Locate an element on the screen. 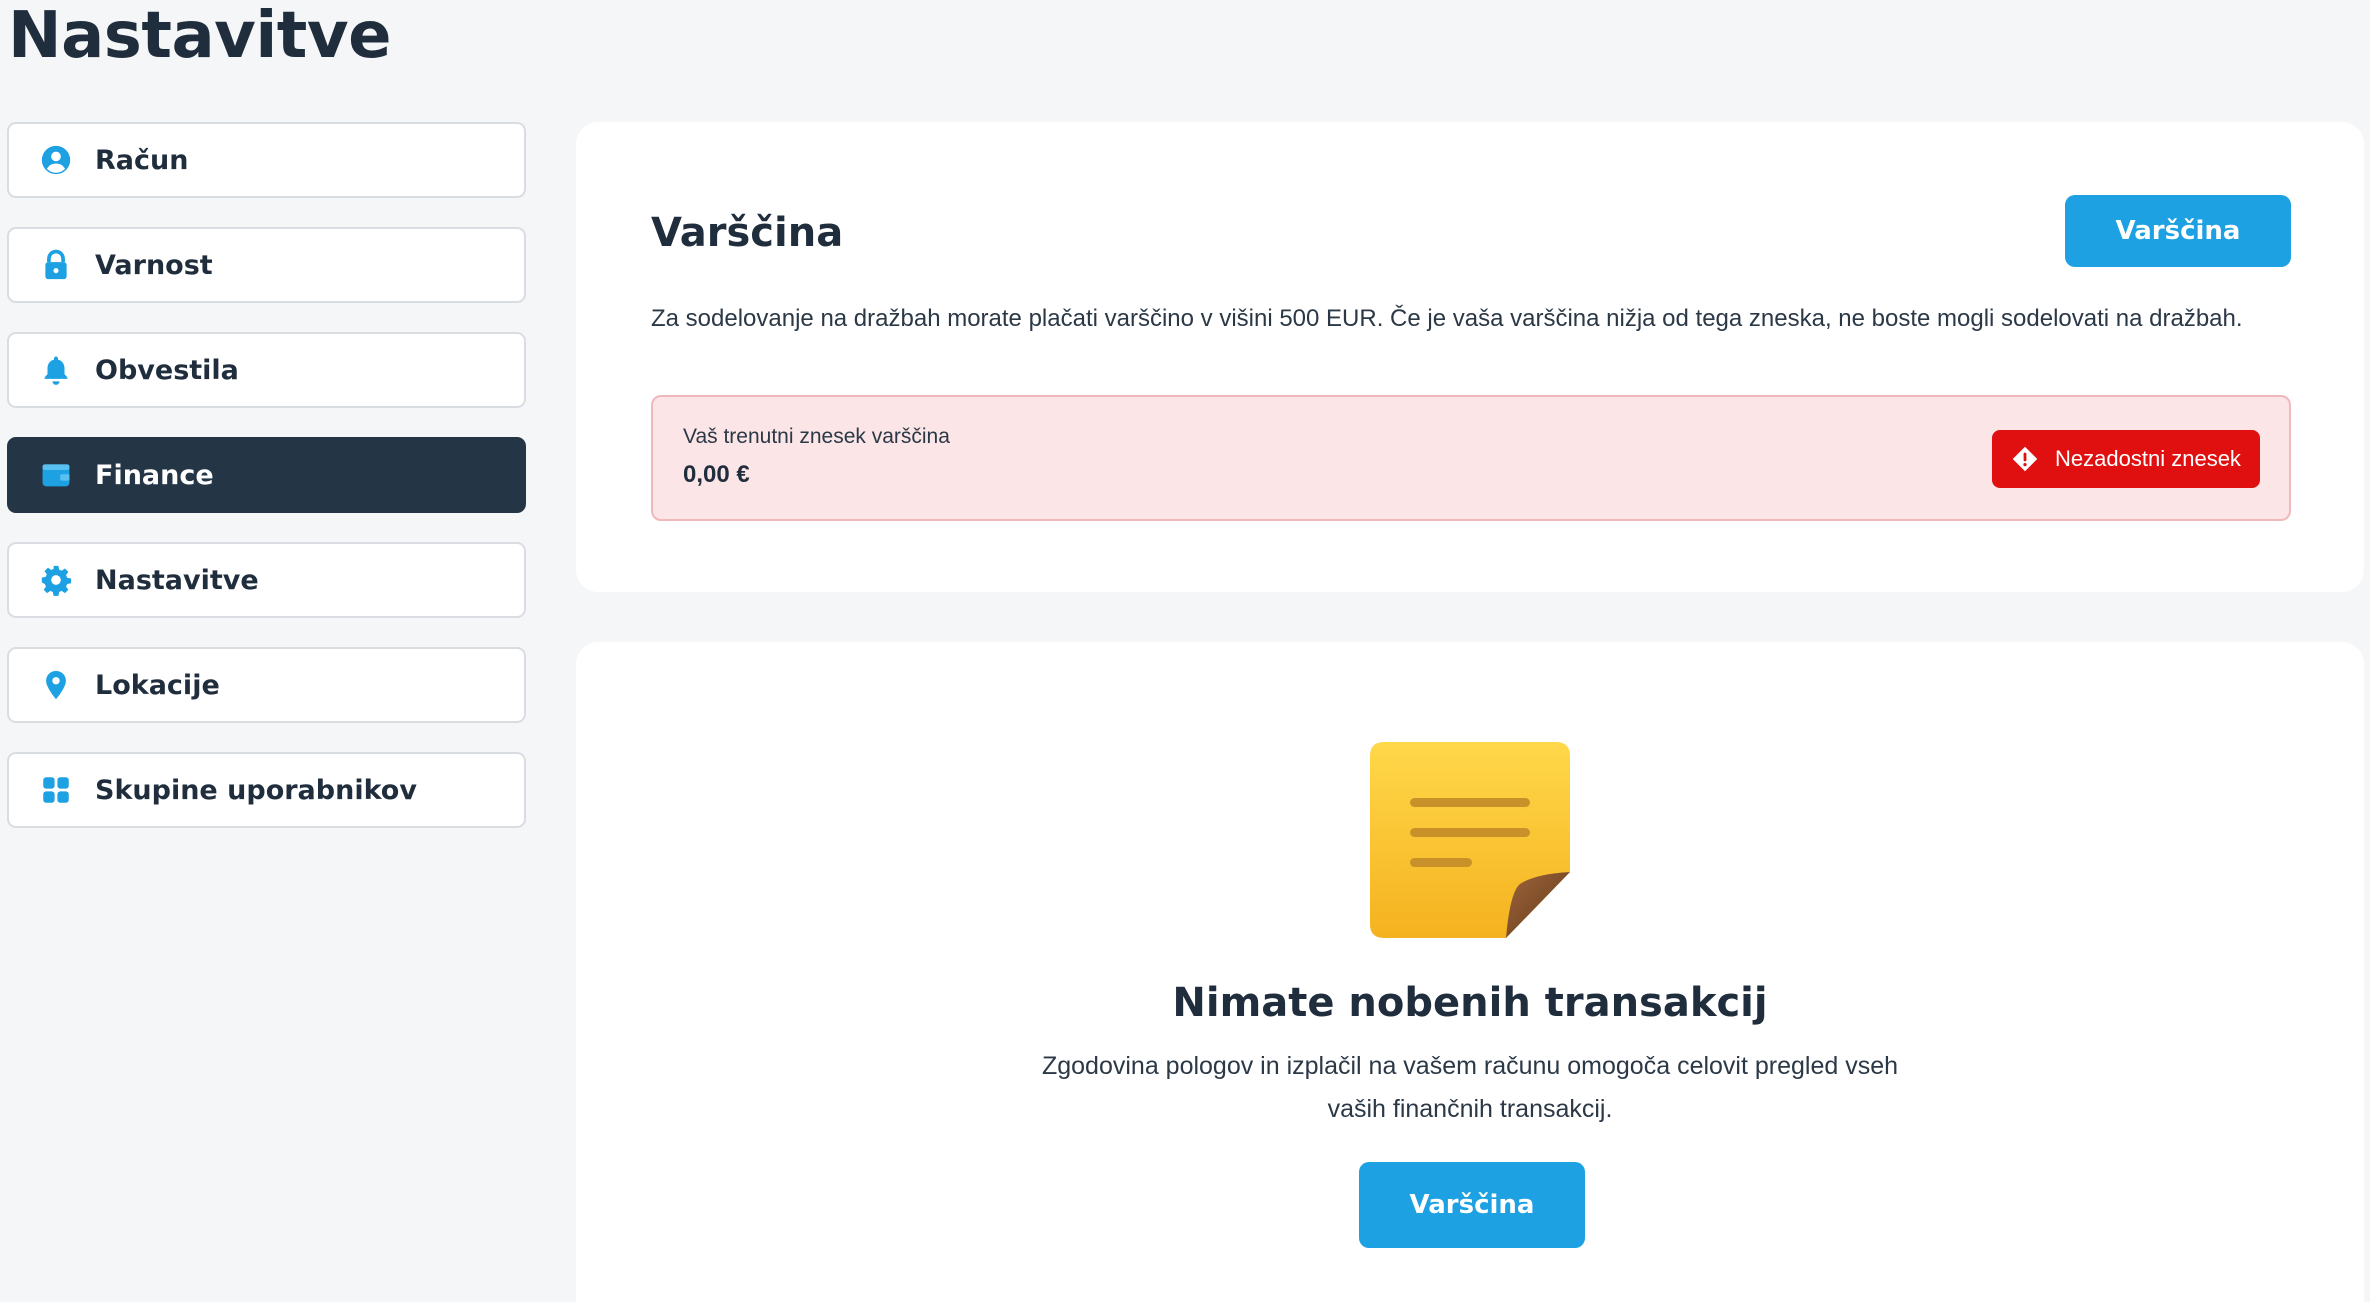 The height and width of the screenshot is (1302, 2370). gear-icon is located at coordinates (56, 580).